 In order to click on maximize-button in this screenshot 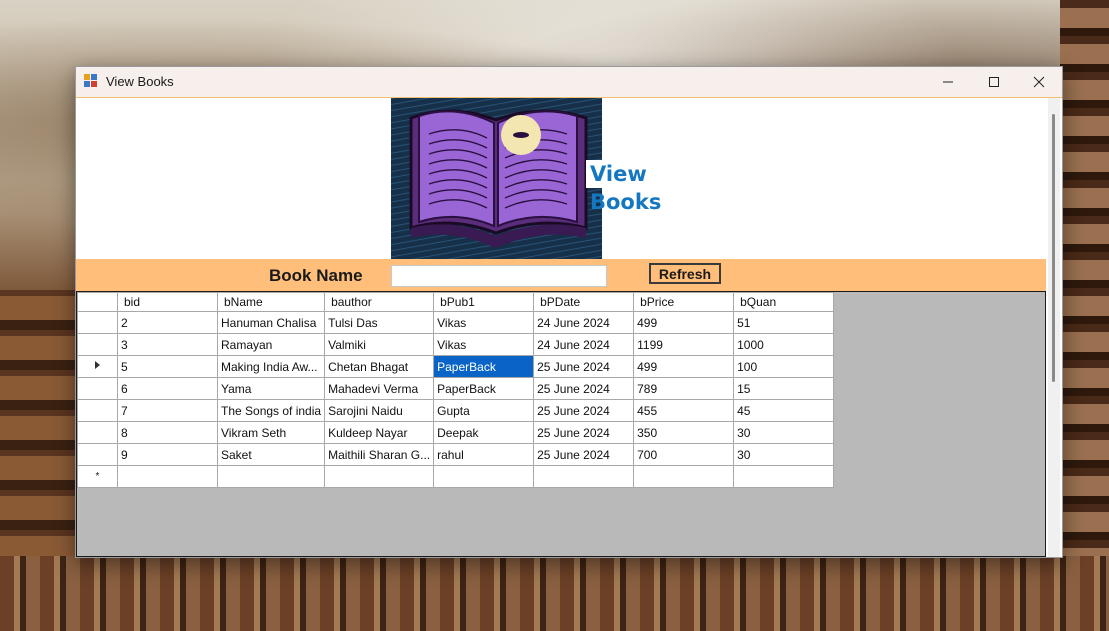, I will do `click(994, 82)`.